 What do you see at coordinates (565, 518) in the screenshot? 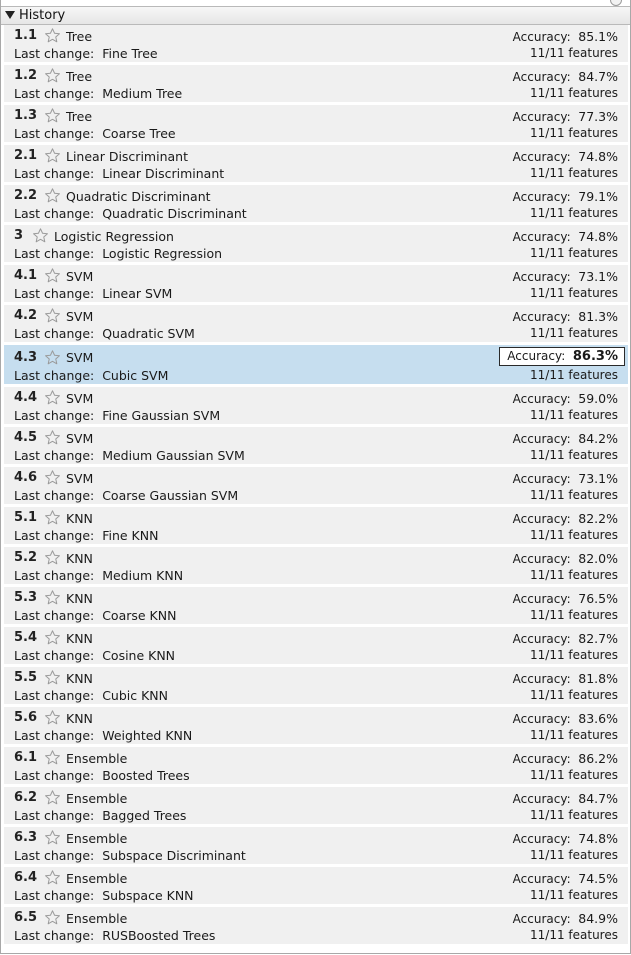
I see `accuracy-display: Accuracy: 82.2%` at bounding box center [565, 518].